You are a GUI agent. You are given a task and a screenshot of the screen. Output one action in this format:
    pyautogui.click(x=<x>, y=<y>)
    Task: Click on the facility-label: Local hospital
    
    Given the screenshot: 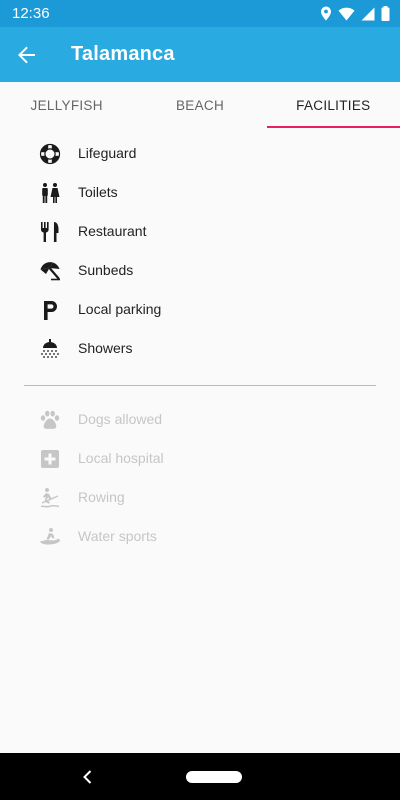 What is the action you would take?
    pyautogui.click(x=121, y=458)
    